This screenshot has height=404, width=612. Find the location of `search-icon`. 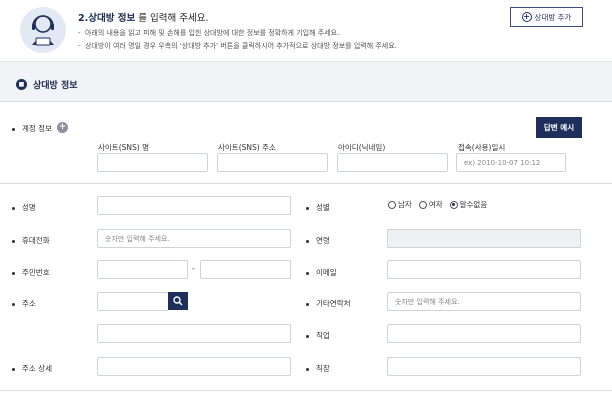

search-icon is located at coordinates (178, 301).